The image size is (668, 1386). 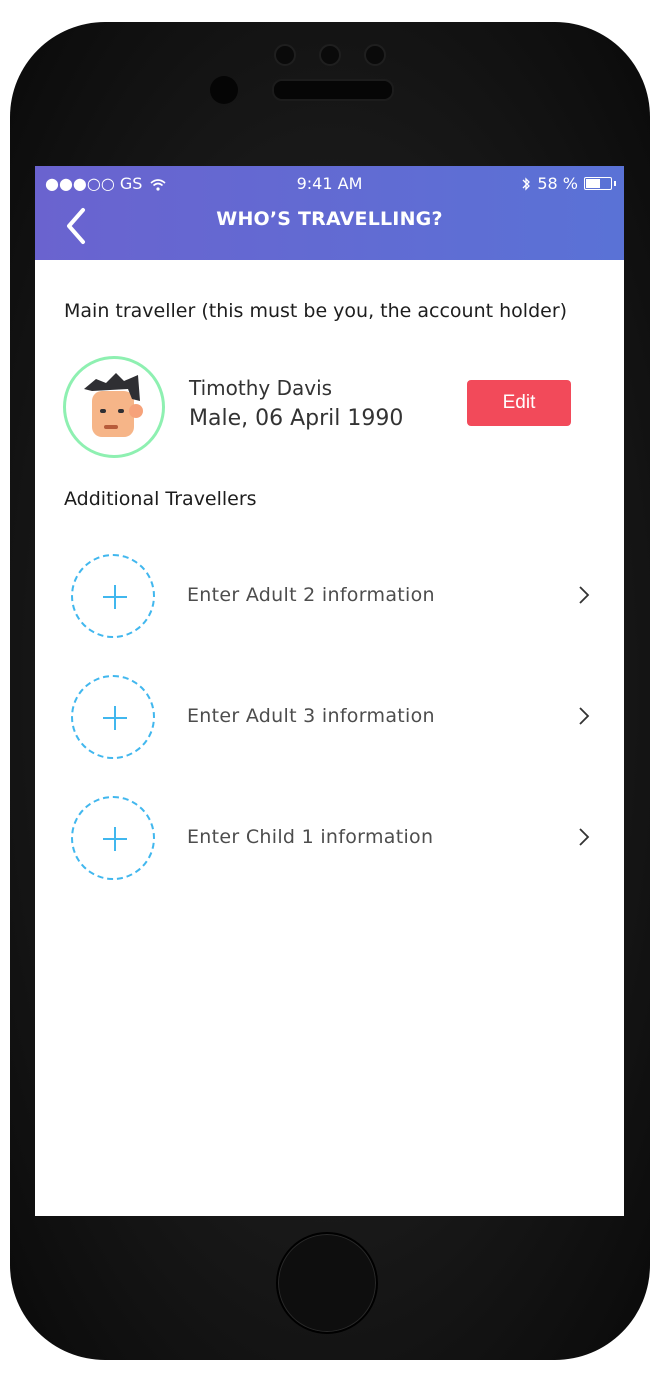 What do you see at coordinates (557, 183) in the screenshot?
I see `battery-percent: 58 %` at bounding box center [557, 183].